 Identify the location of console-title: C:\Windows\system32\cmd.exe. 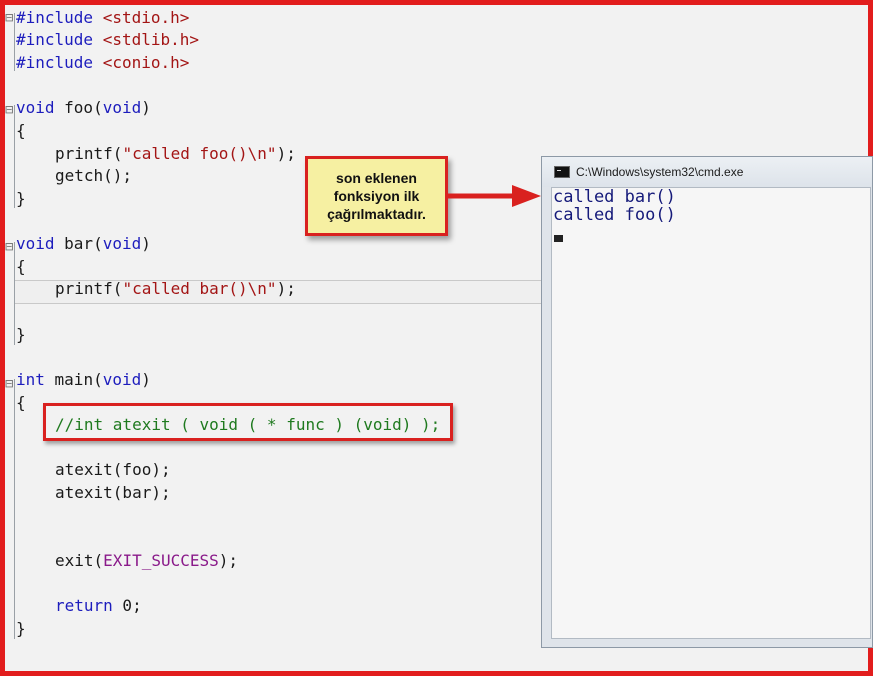
(660, 172).